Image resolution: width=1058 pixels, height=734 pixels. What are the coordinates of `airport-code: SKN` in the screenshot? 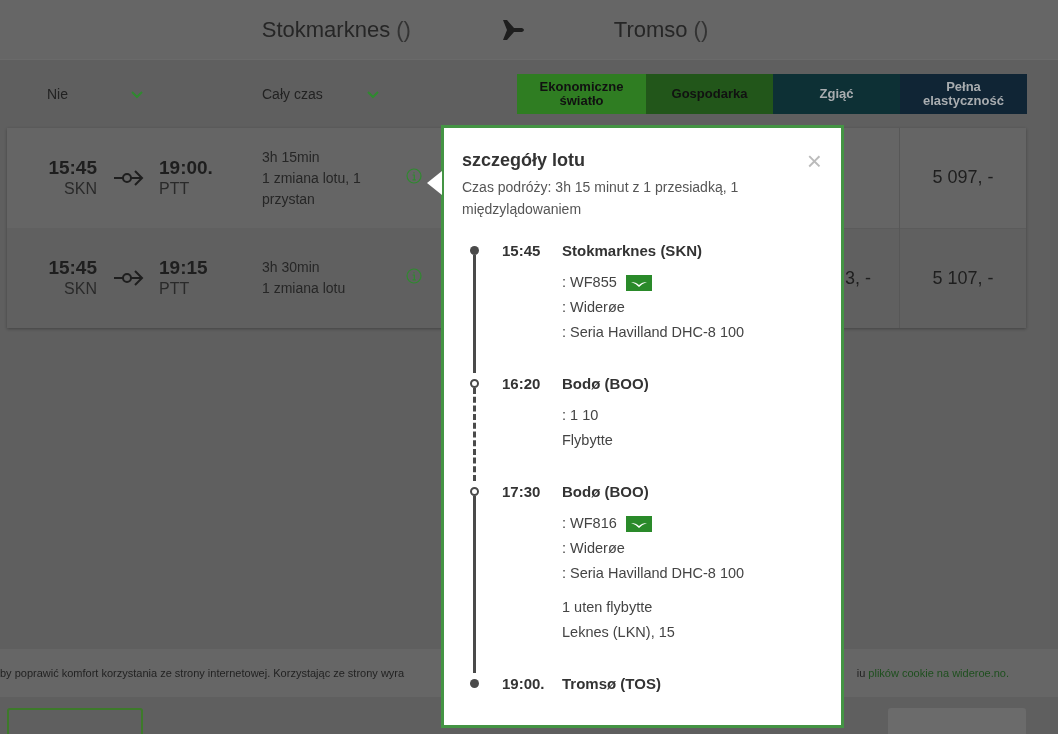 It's located at (80, 189).